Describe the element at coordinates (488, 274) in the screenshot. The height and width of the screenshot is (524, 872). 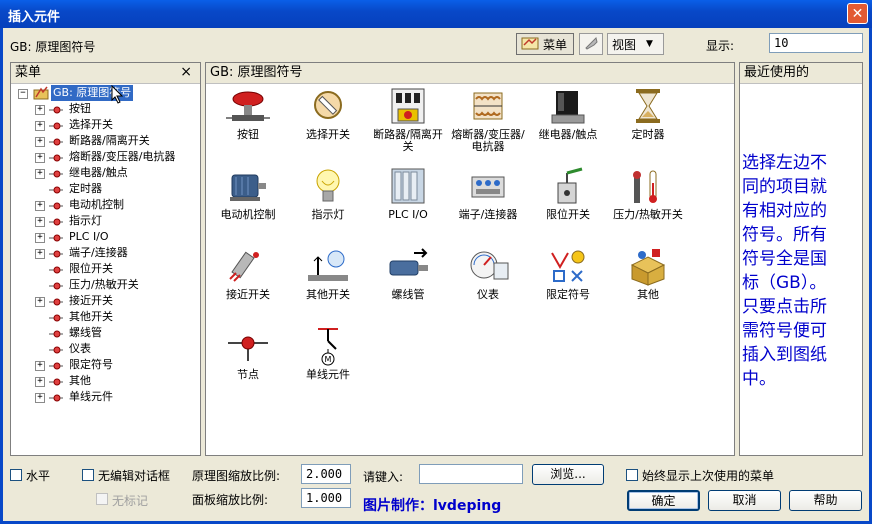
I see `symbol-item: 仪表` at that location.